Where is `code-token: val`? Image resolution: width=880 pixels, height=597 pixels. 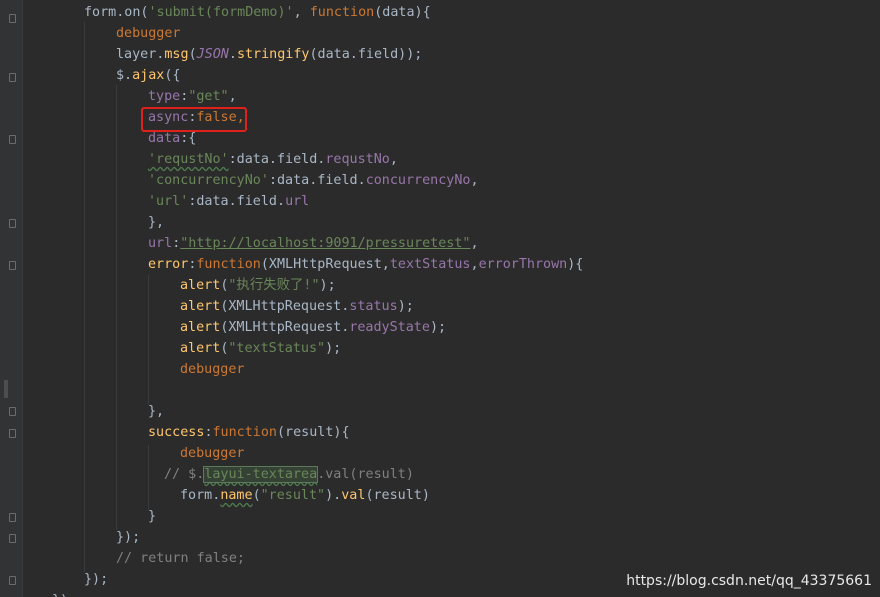 code-token: val is located at coordinates (353, 495).